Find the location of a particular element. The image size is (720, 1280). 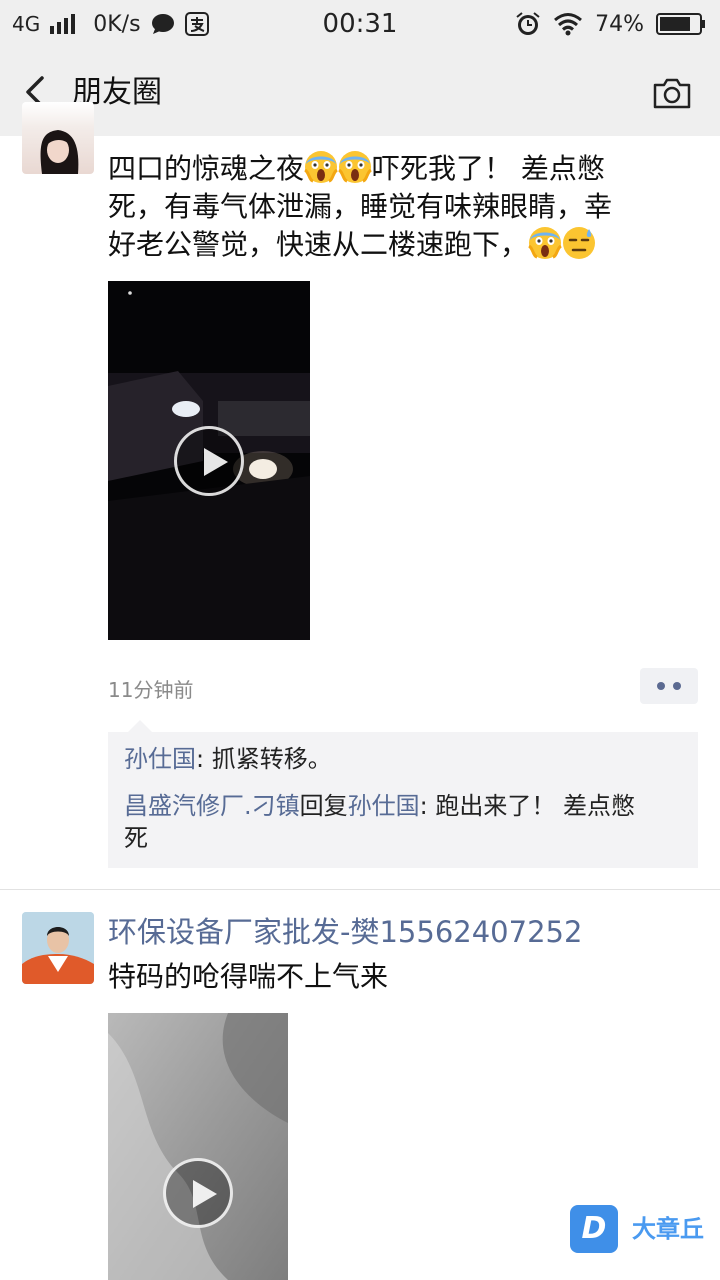

post-text-line: 死，有毒气体泄漏，睡觉有味辣眼睛，幸 is located at coordinates (360, 206).